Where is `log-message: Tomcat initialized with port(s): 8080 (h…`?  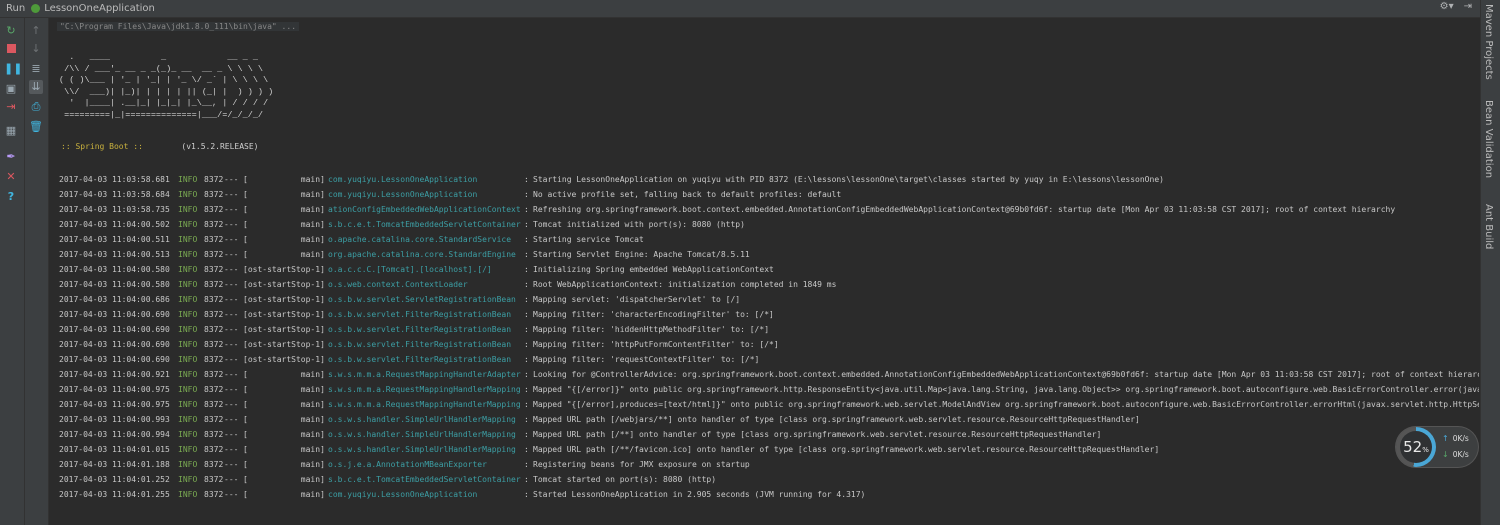 log-message: Tomcat initialized with port(s): 8080 (h… is located at coordinates (639, 224).